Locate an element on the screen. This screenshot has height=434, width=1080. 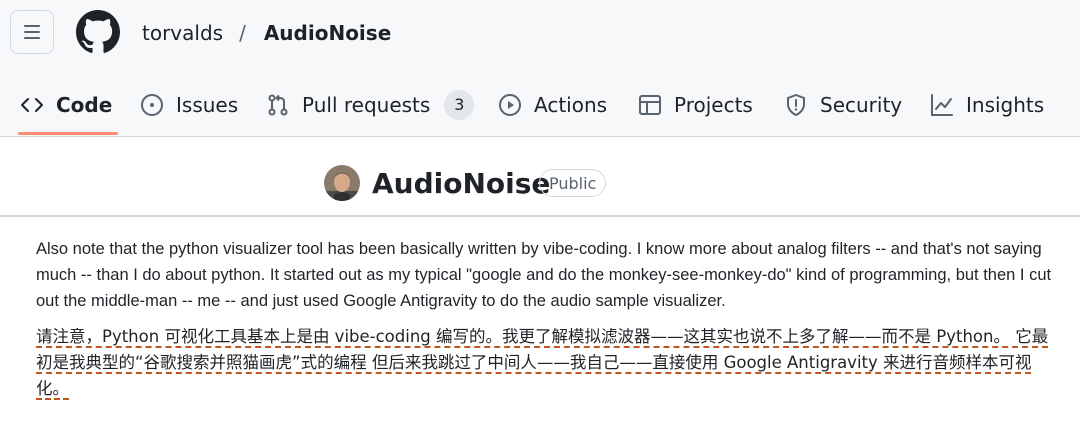
repo-title: AudioNoise is located at coordinates (461, 183).